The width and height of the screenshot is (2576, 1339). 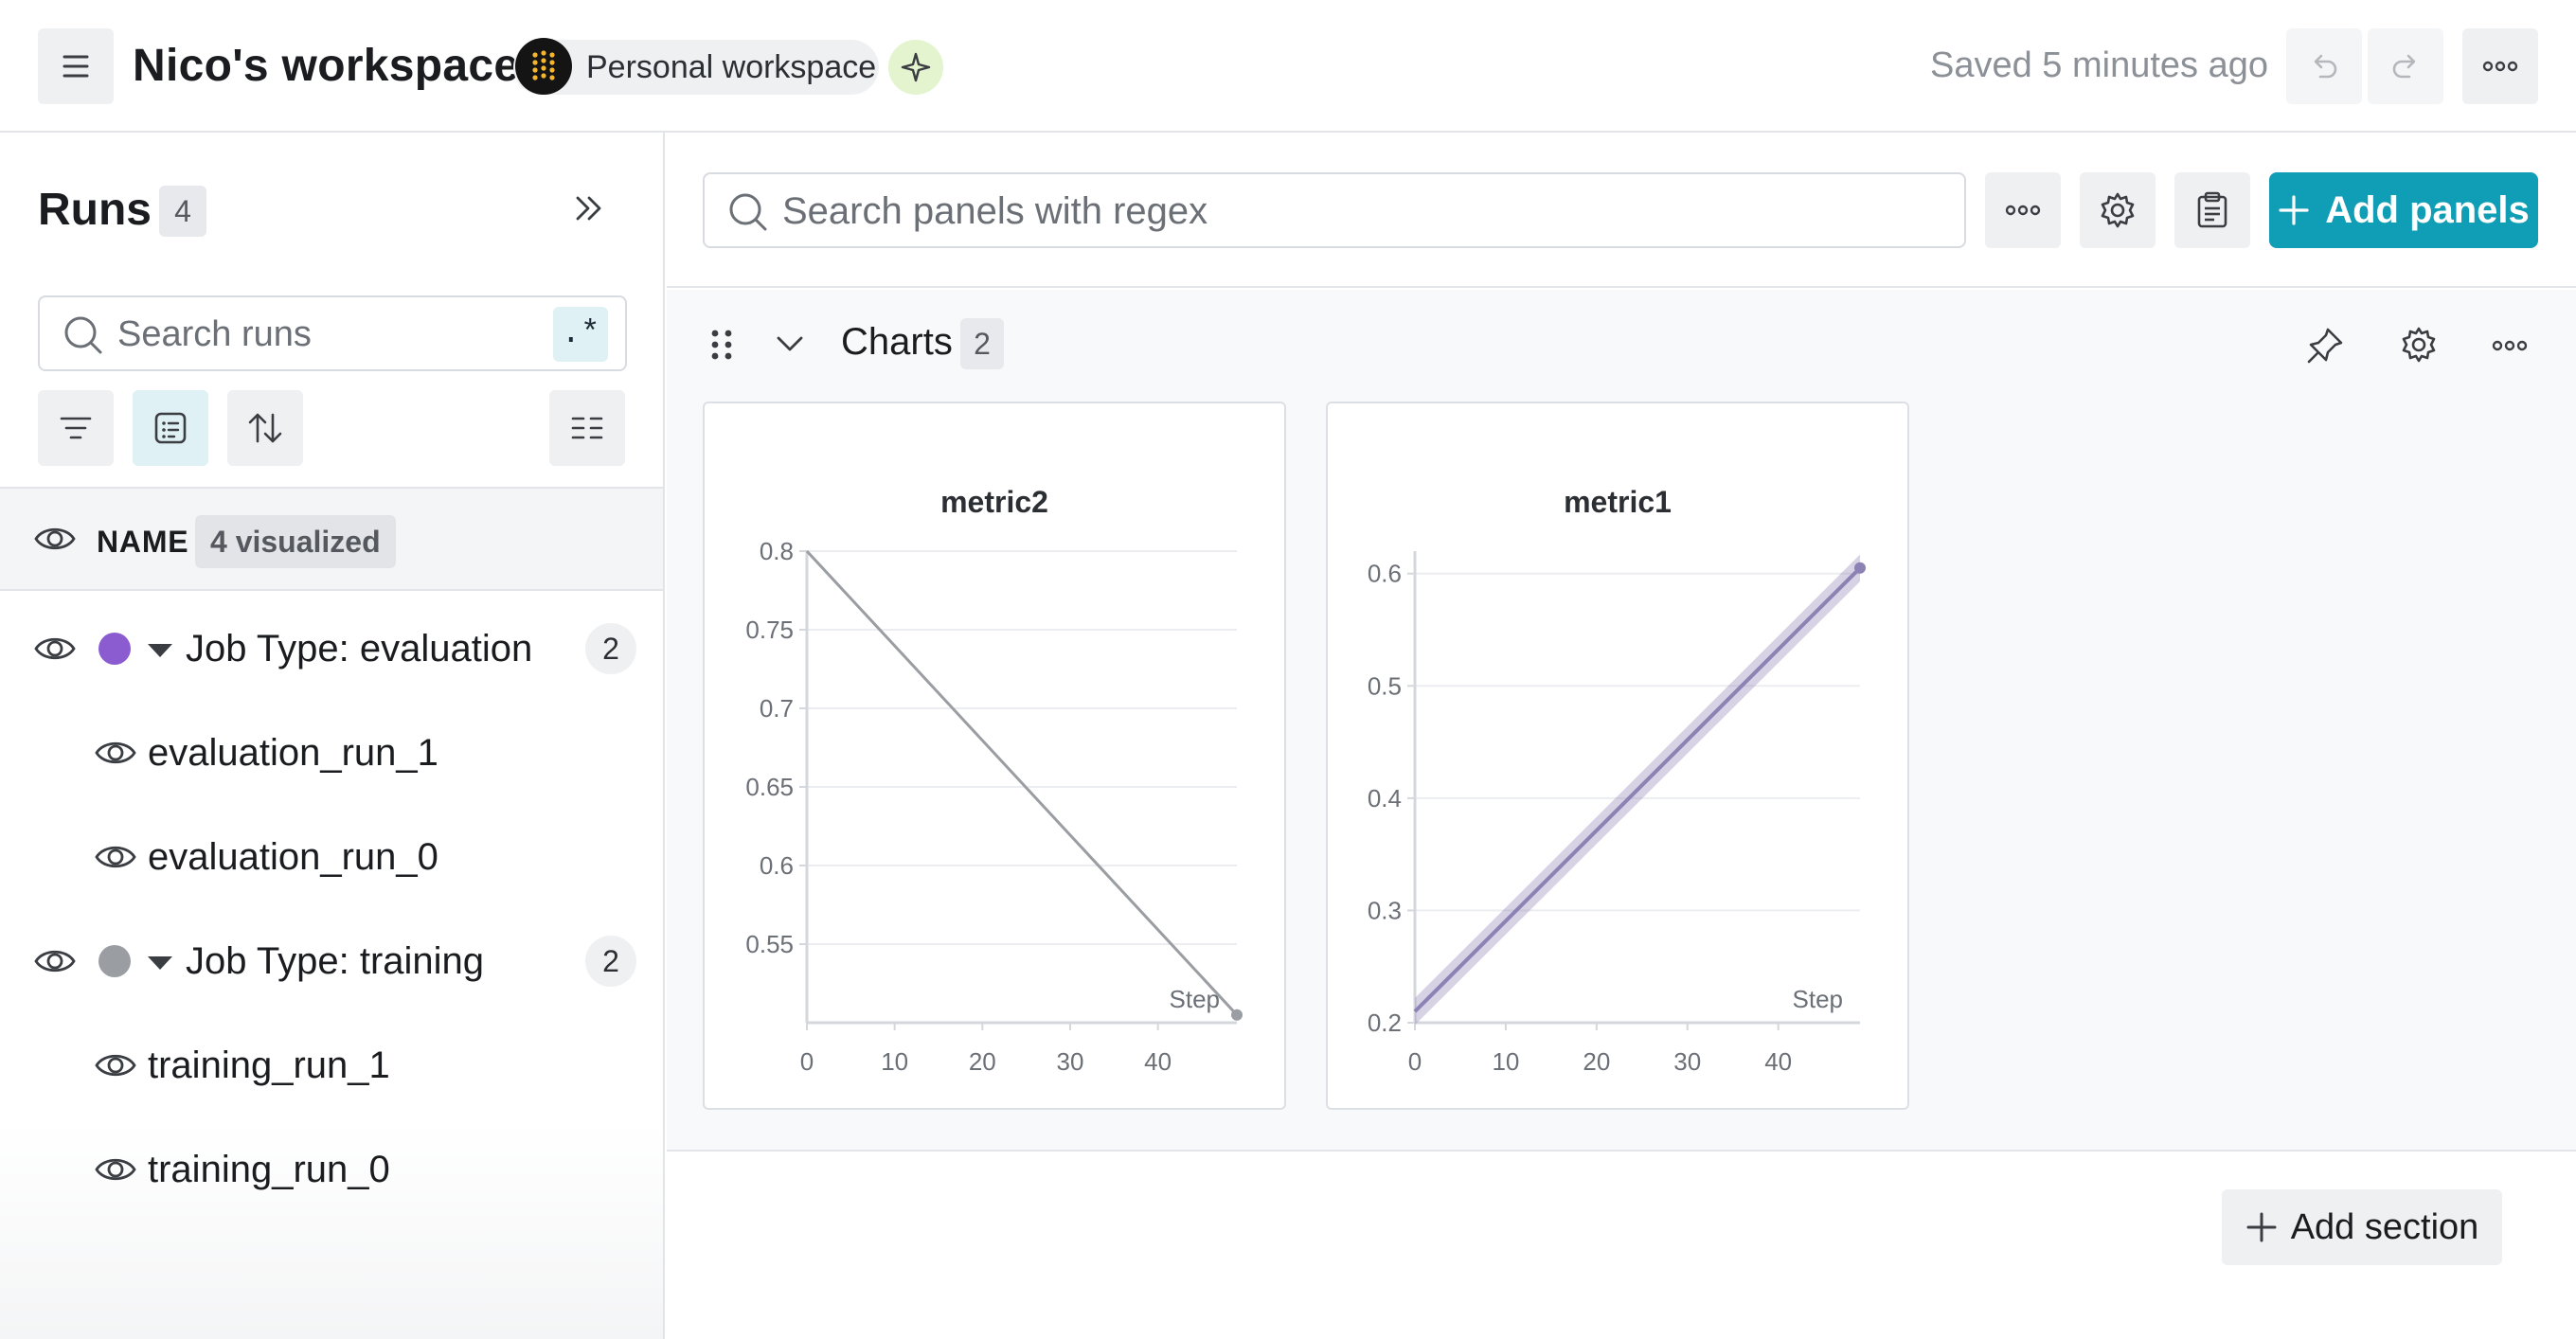 I want to click on hamburger-icon, so click(x=76, y=66).